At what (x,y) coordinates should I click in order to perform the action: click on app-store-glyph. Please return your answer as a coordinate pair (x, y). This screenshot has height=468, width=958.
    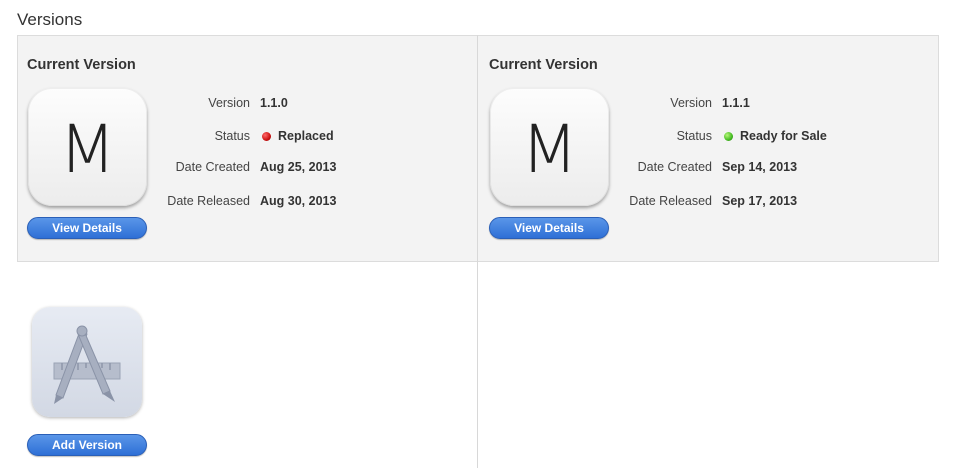
    Looking at the image, I should click on (87, 364).